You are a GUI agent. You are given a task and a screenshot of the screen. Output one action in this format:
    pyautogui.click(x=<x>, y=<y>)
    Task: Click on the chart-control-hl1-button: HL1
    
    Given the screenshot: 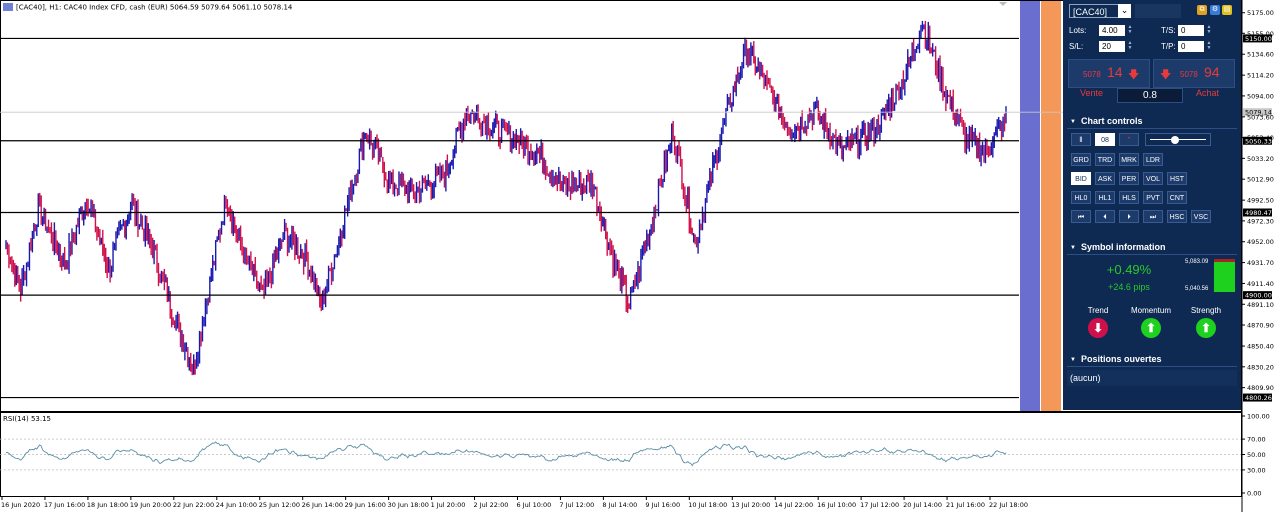 What is the action you would take?
    pyautogui.click(x=1105, y=197)
    